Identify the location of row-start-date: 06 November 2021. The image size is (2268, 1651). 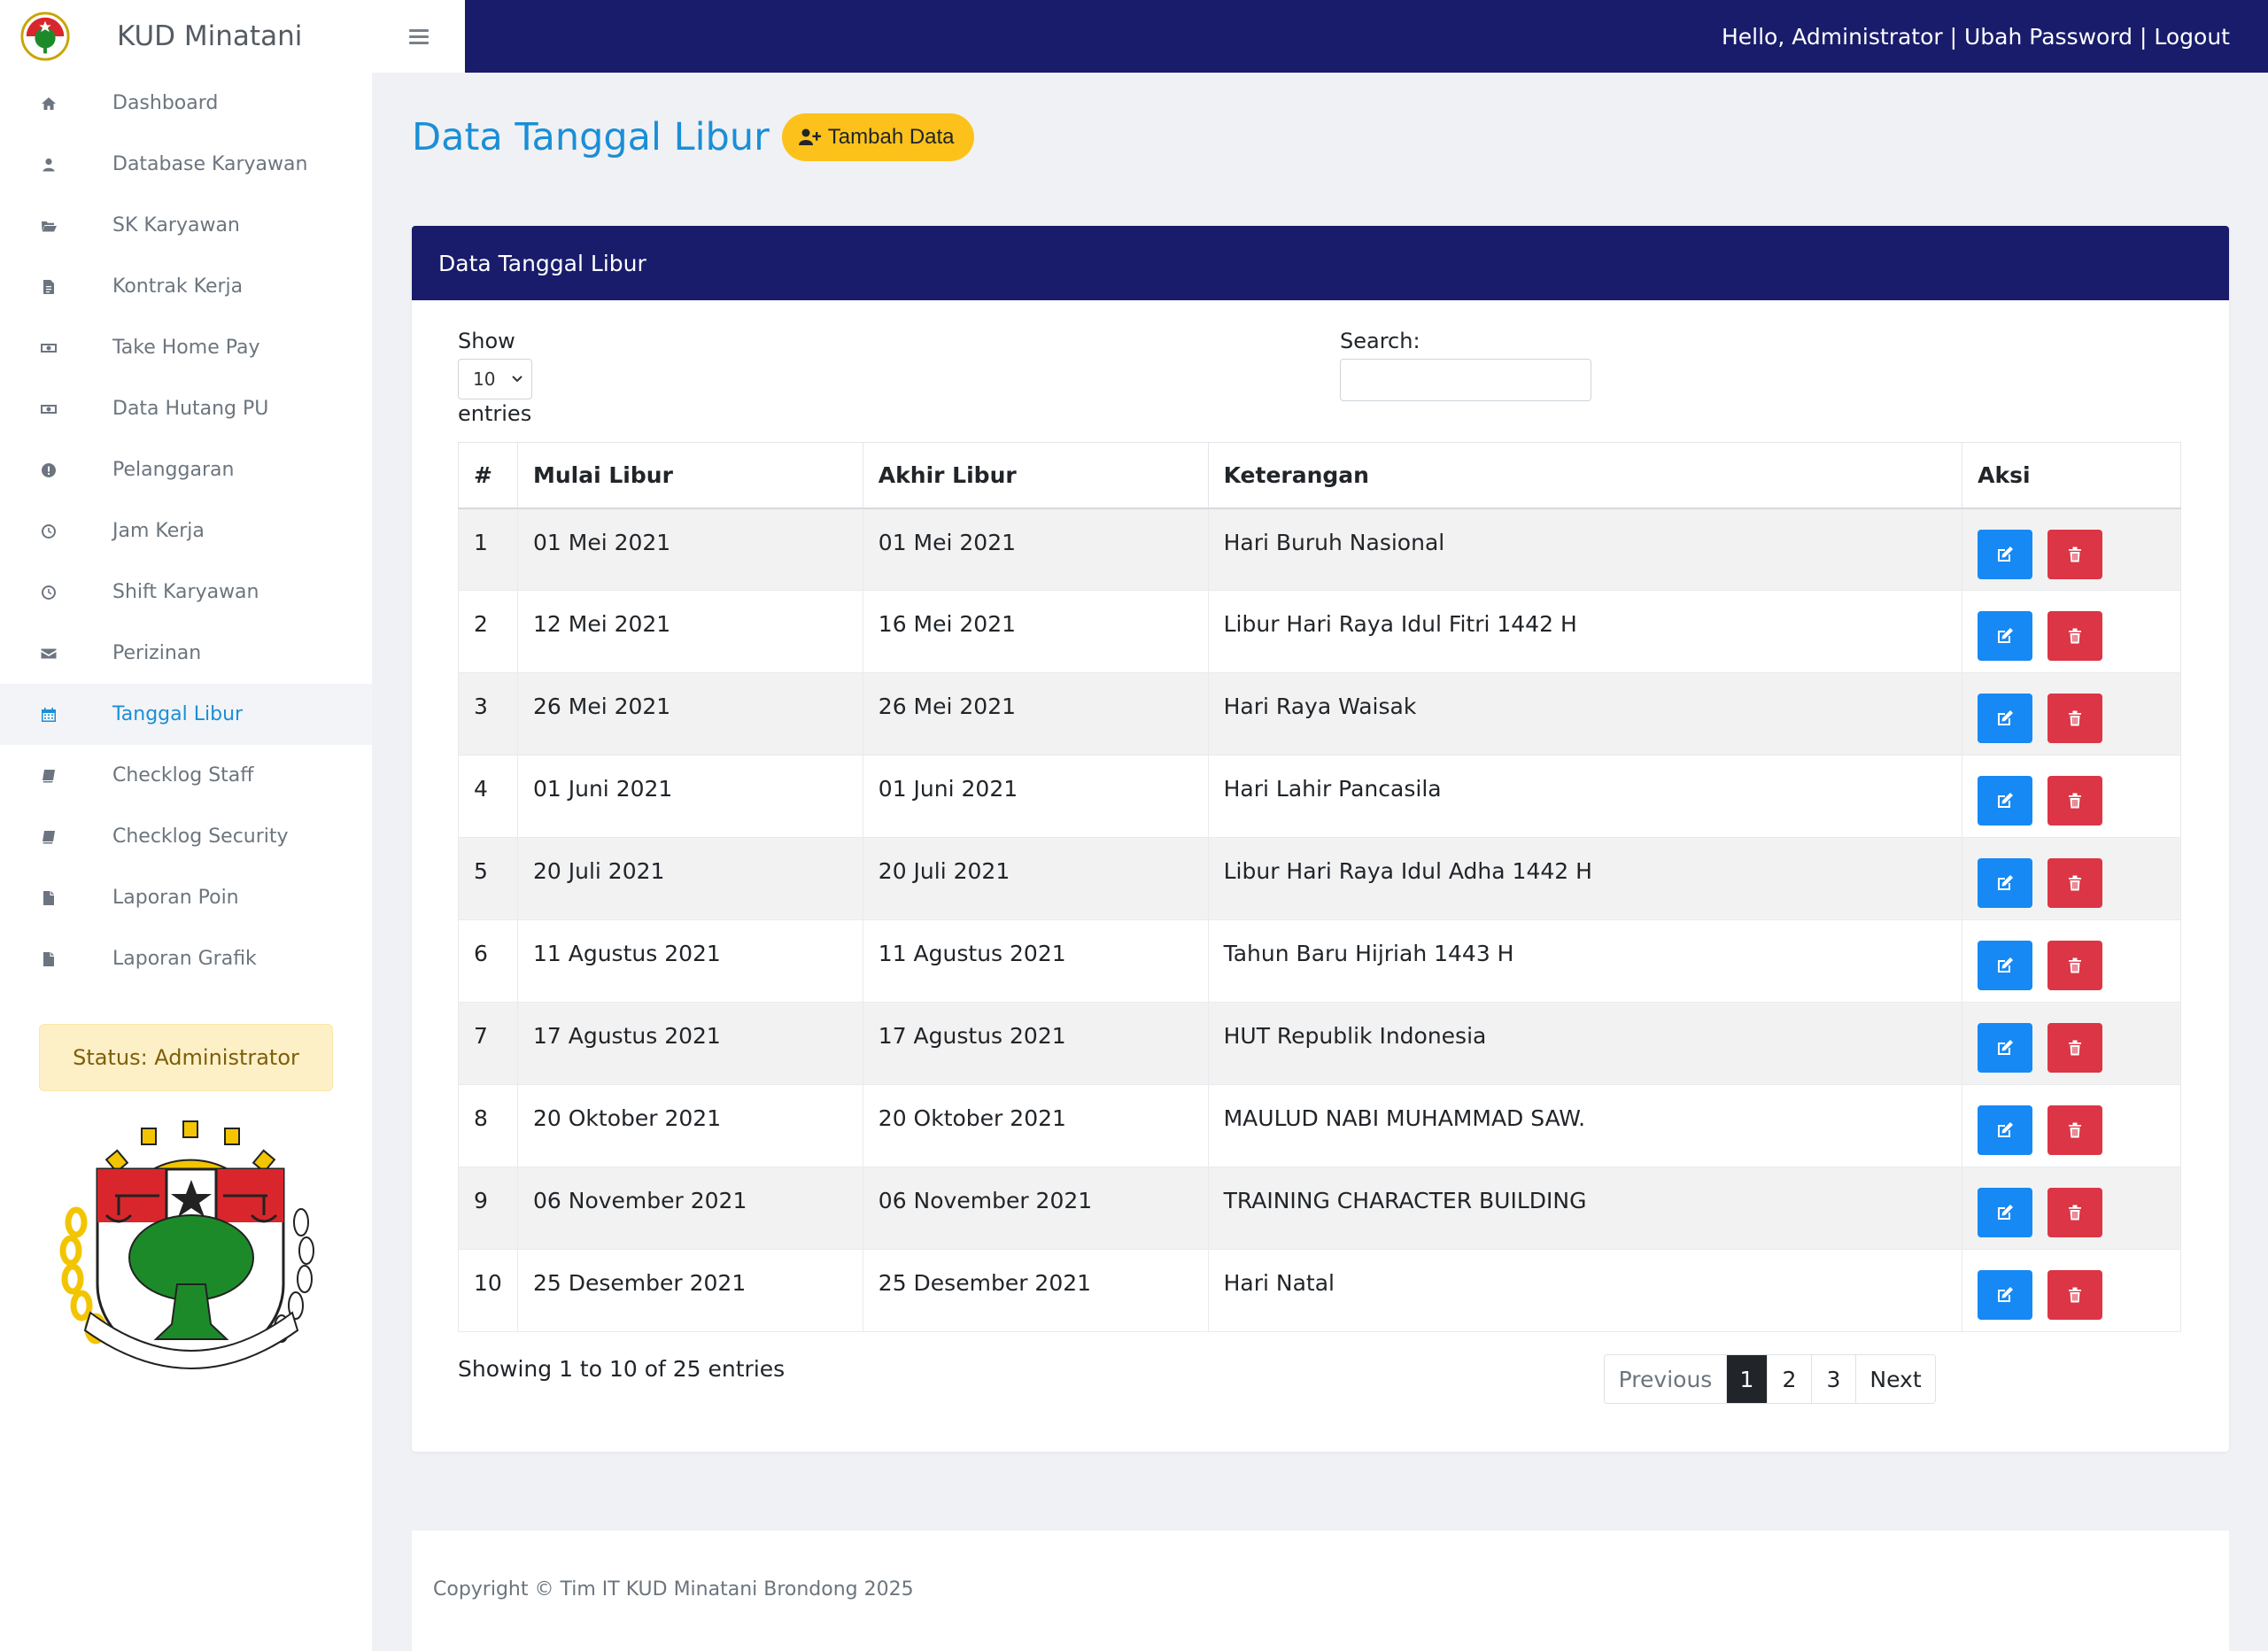
(690, 1208).